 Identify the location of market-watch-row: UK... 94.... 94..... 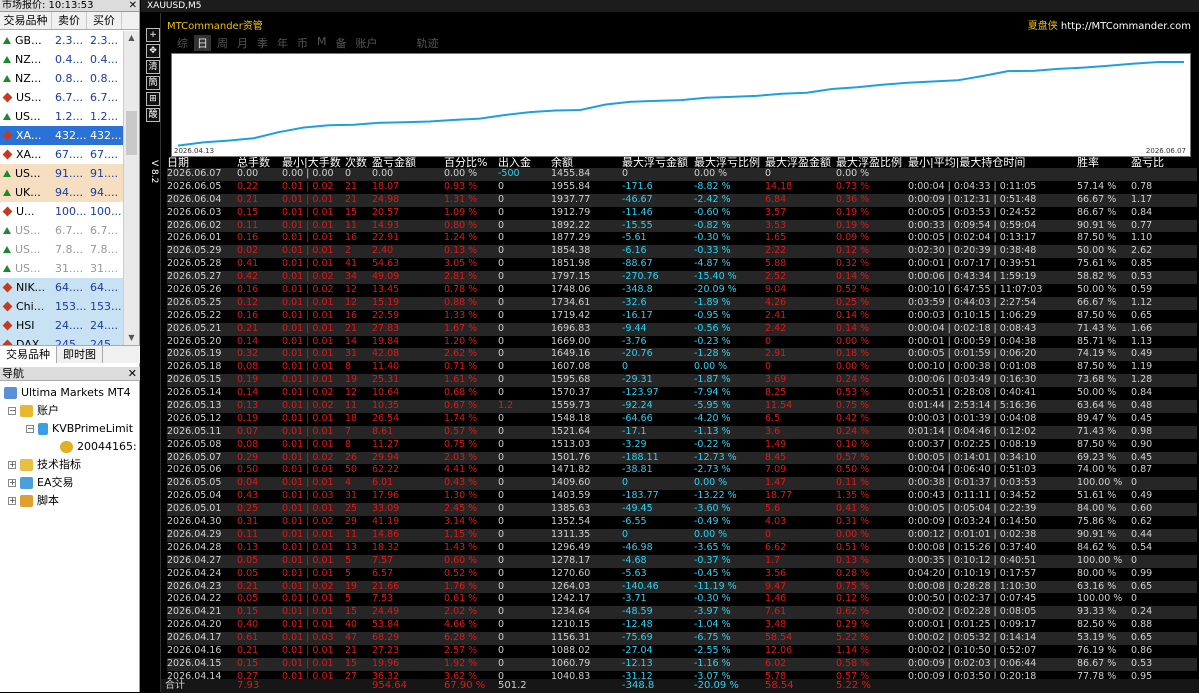
(61, 192).